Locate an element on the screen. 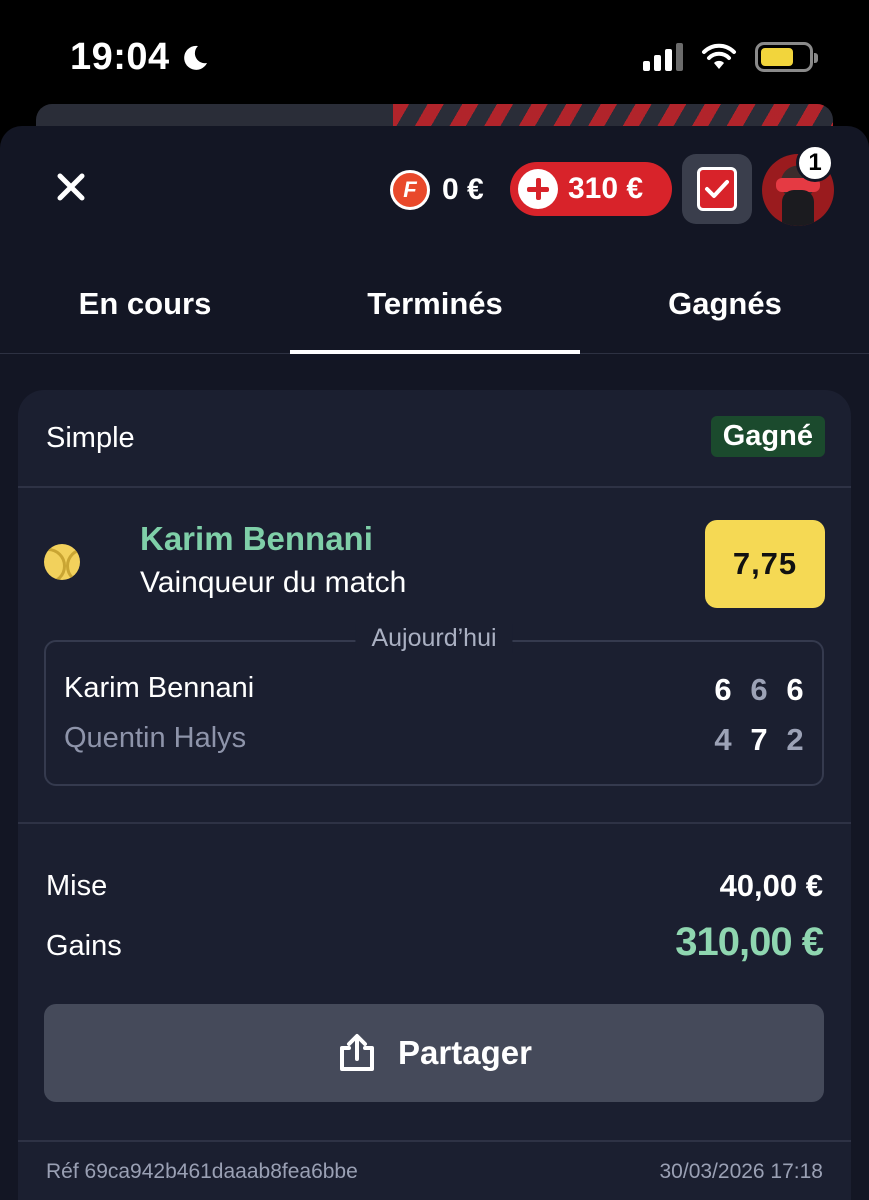 This screenshot has width=869, height=1200. gains-value: 310,00 € is located at coordinates (749, 942).